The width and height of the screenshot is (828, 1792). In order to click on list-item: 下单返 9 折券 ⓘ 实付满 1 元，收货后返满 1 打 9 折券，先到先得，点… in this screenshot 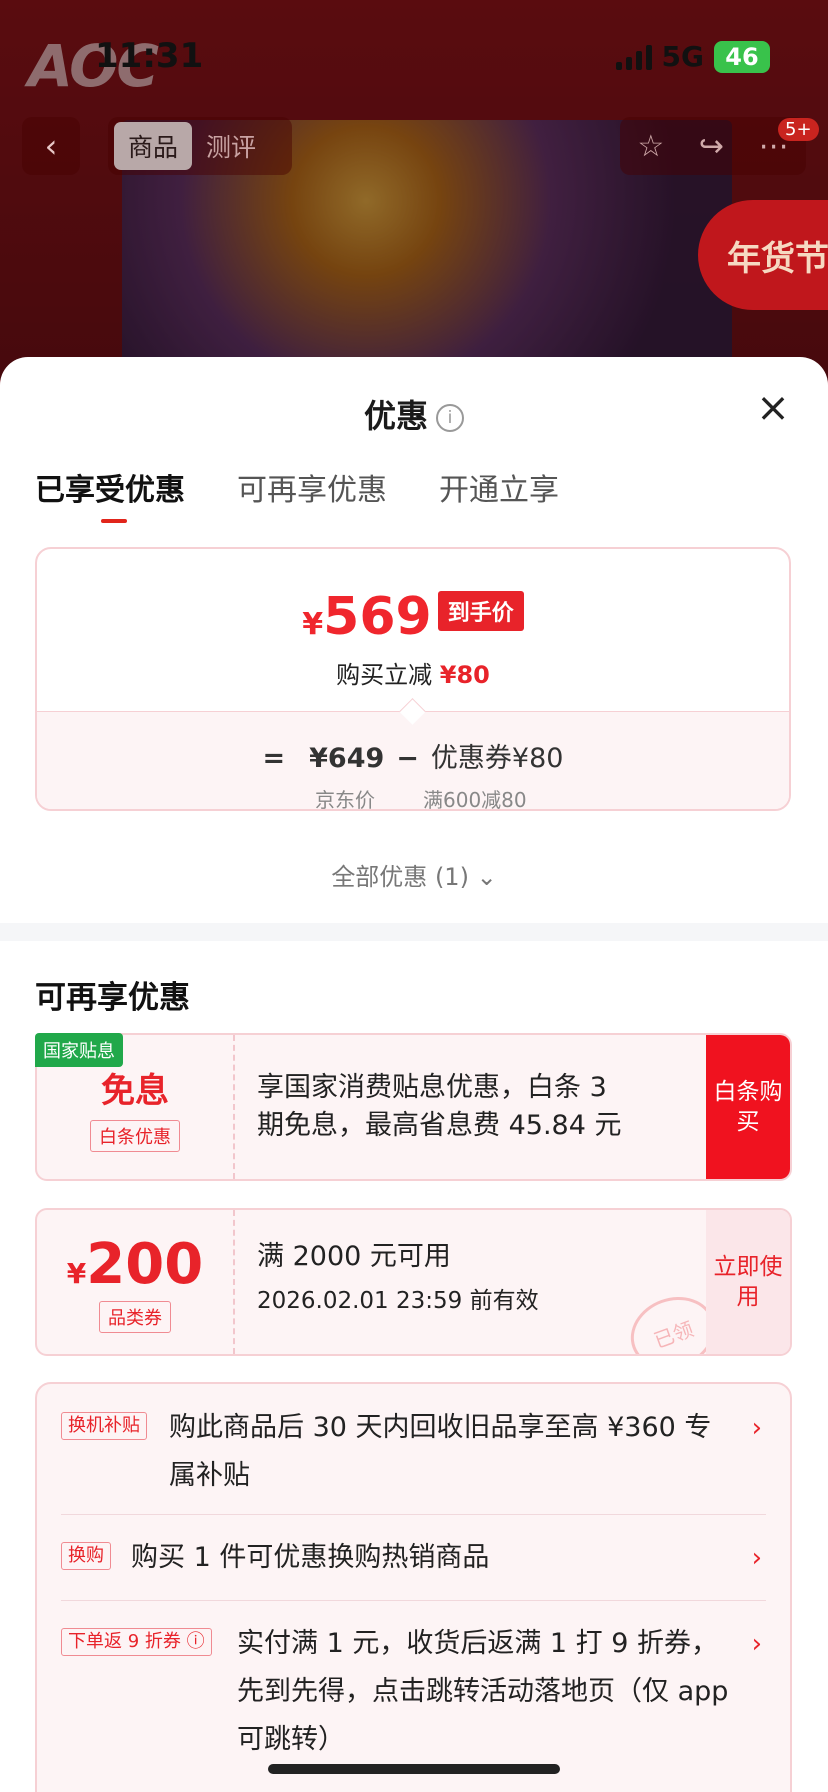, I will do `click(411, 1692)`.